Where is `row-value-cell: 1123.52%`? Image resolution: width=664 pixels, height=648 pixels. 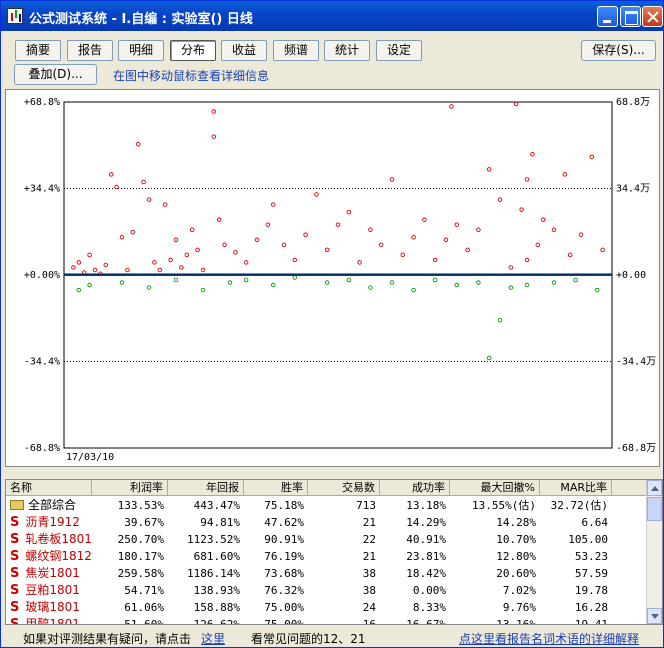 row-value-cell: 1123.52% is located at coordinates (213, 539).